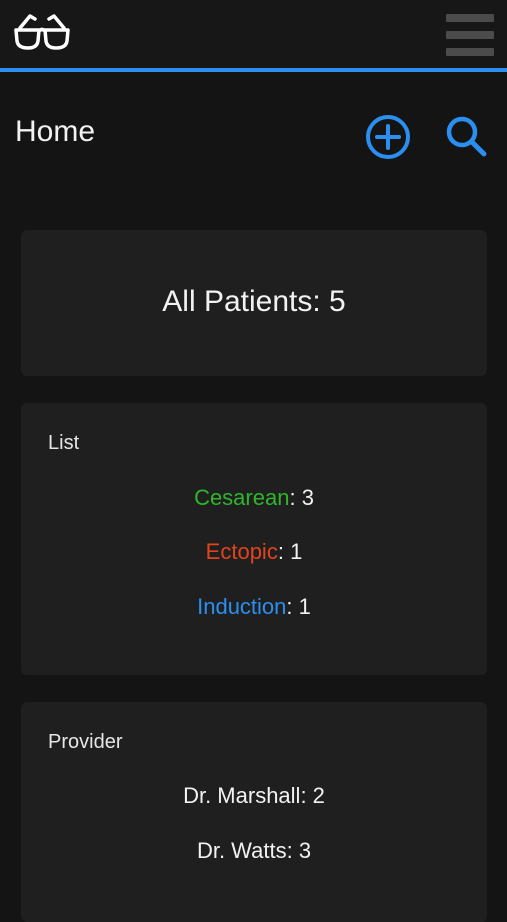 The height and width of the screenshot is (922, 507). What do you see at coordinates (237, 301) in the screenshot?
I see `all-patients-label: All Patients` at bounding box center [237, 301].